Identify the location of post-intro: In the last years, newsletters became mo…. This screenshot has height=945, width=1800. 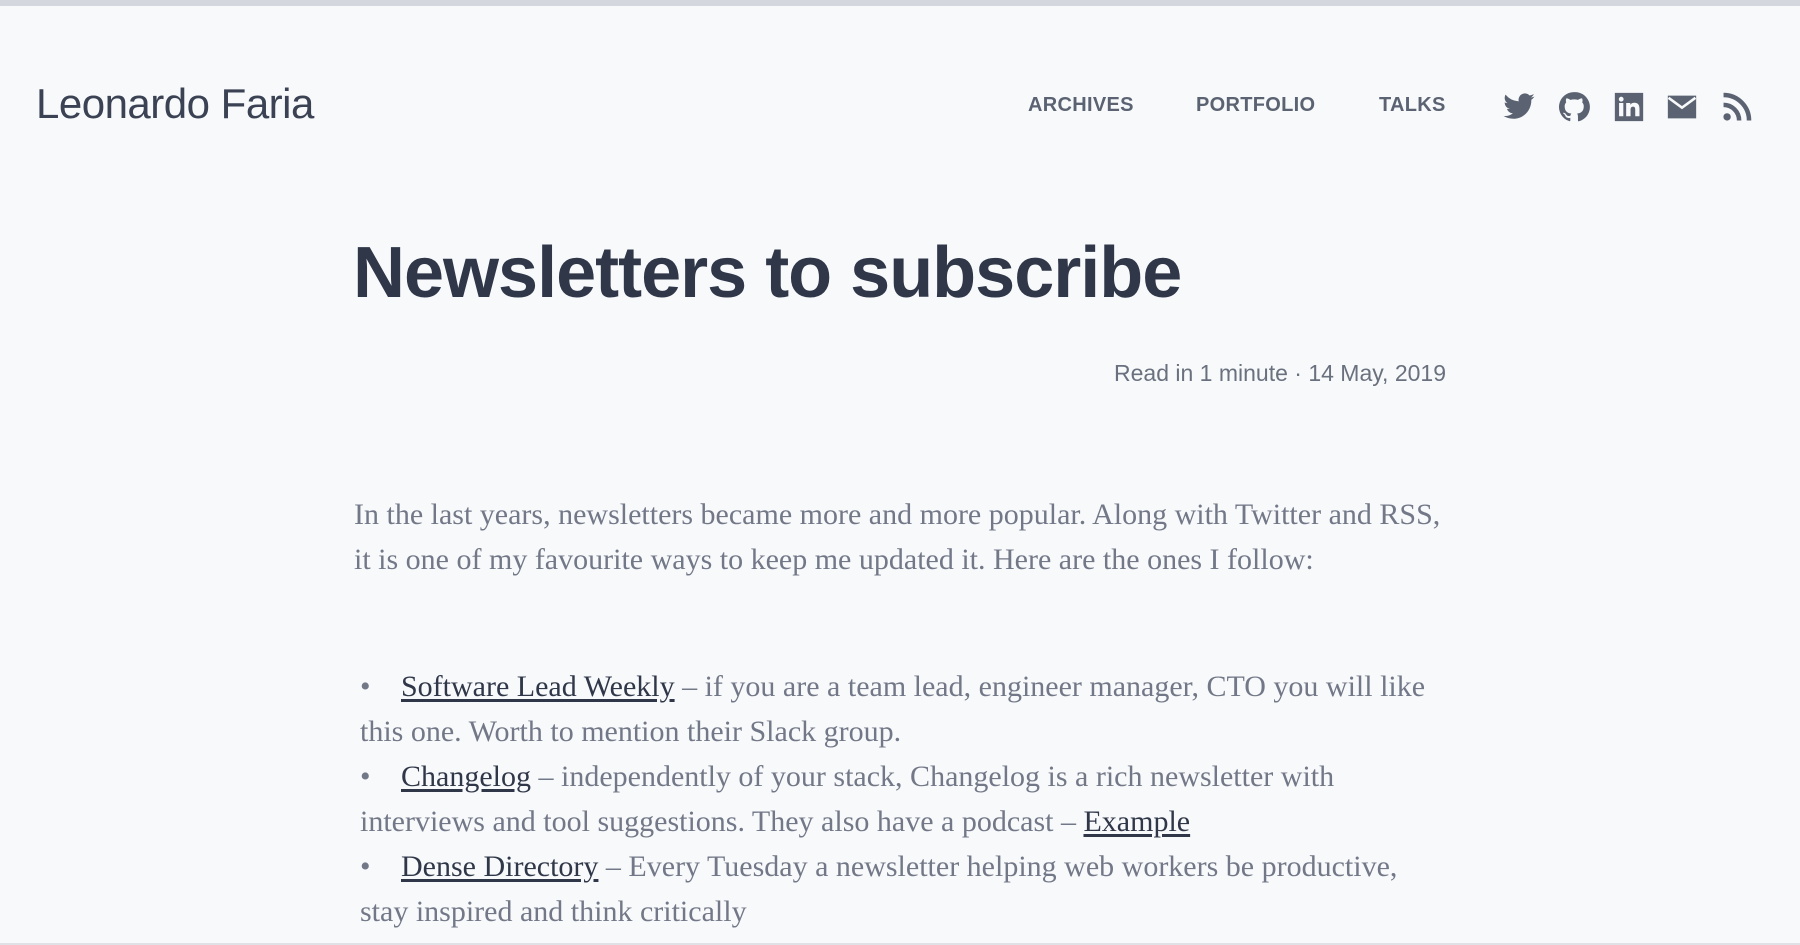
(897, 537).